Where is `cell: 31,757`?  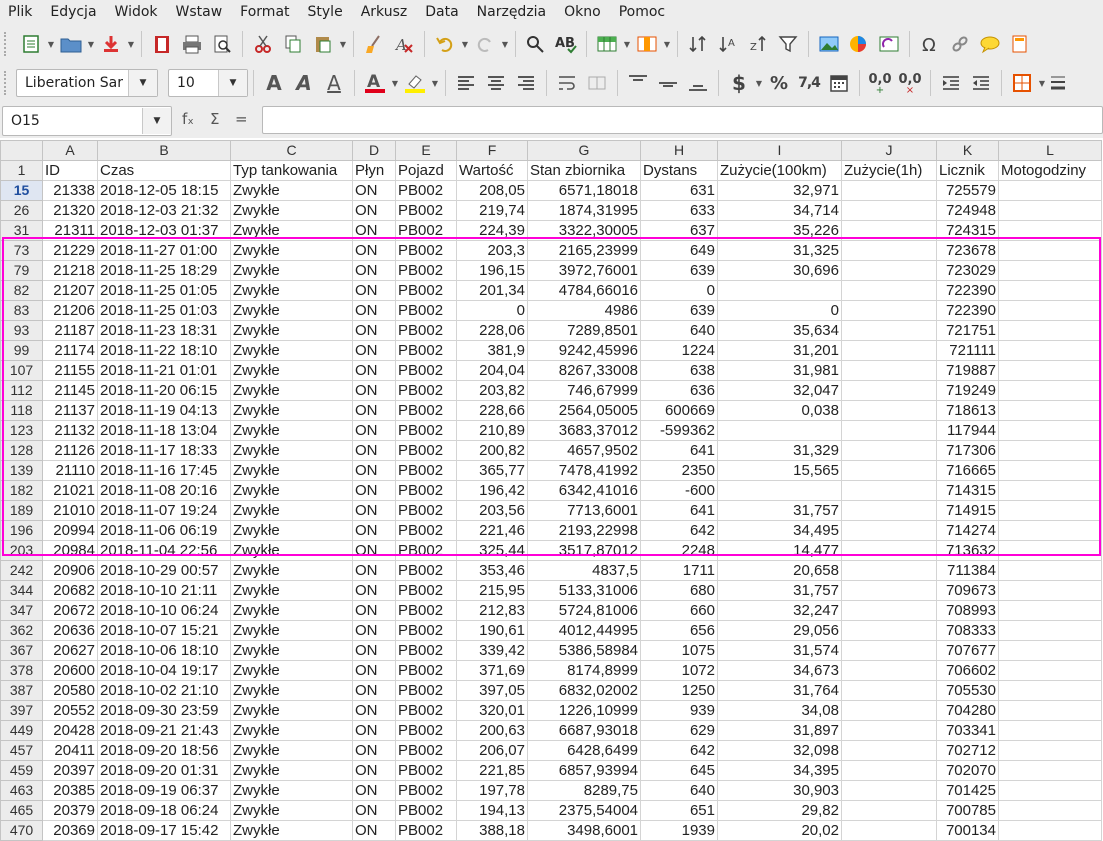
cell: 31,757 is located at coordinates (779, 590).